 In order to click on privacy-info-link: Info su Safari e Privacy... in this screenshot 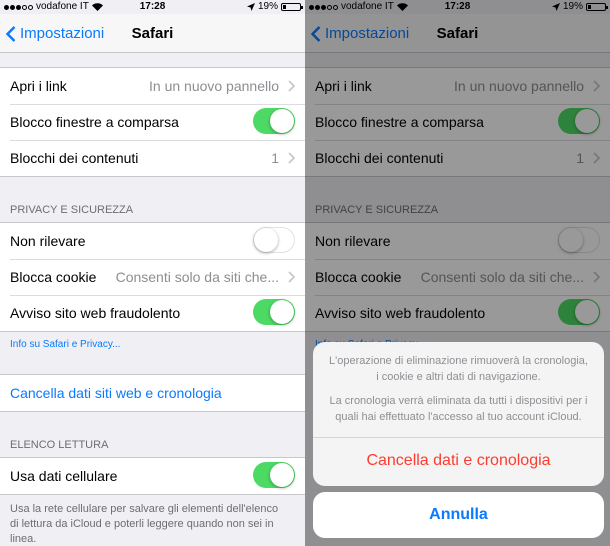, I will do `click(152, 344)`.